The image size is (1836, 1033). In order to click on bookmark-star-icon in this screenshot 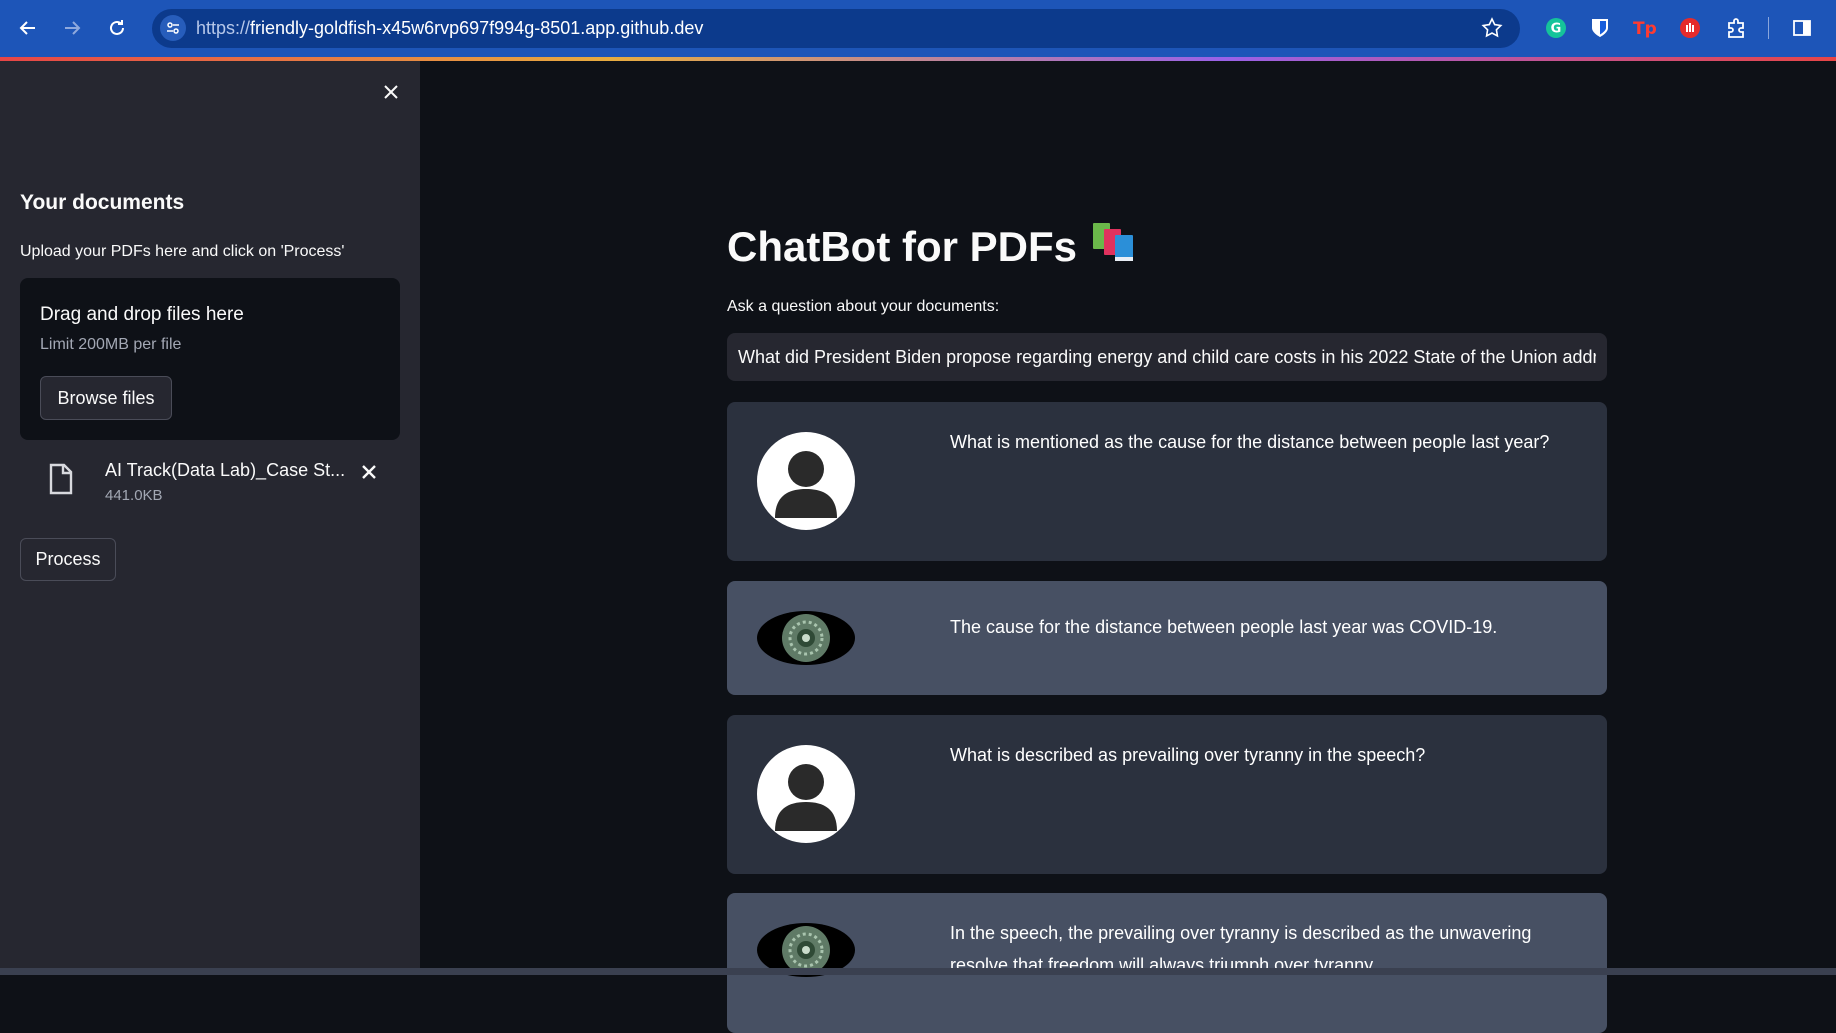, I will do `click(1492, 30)`.